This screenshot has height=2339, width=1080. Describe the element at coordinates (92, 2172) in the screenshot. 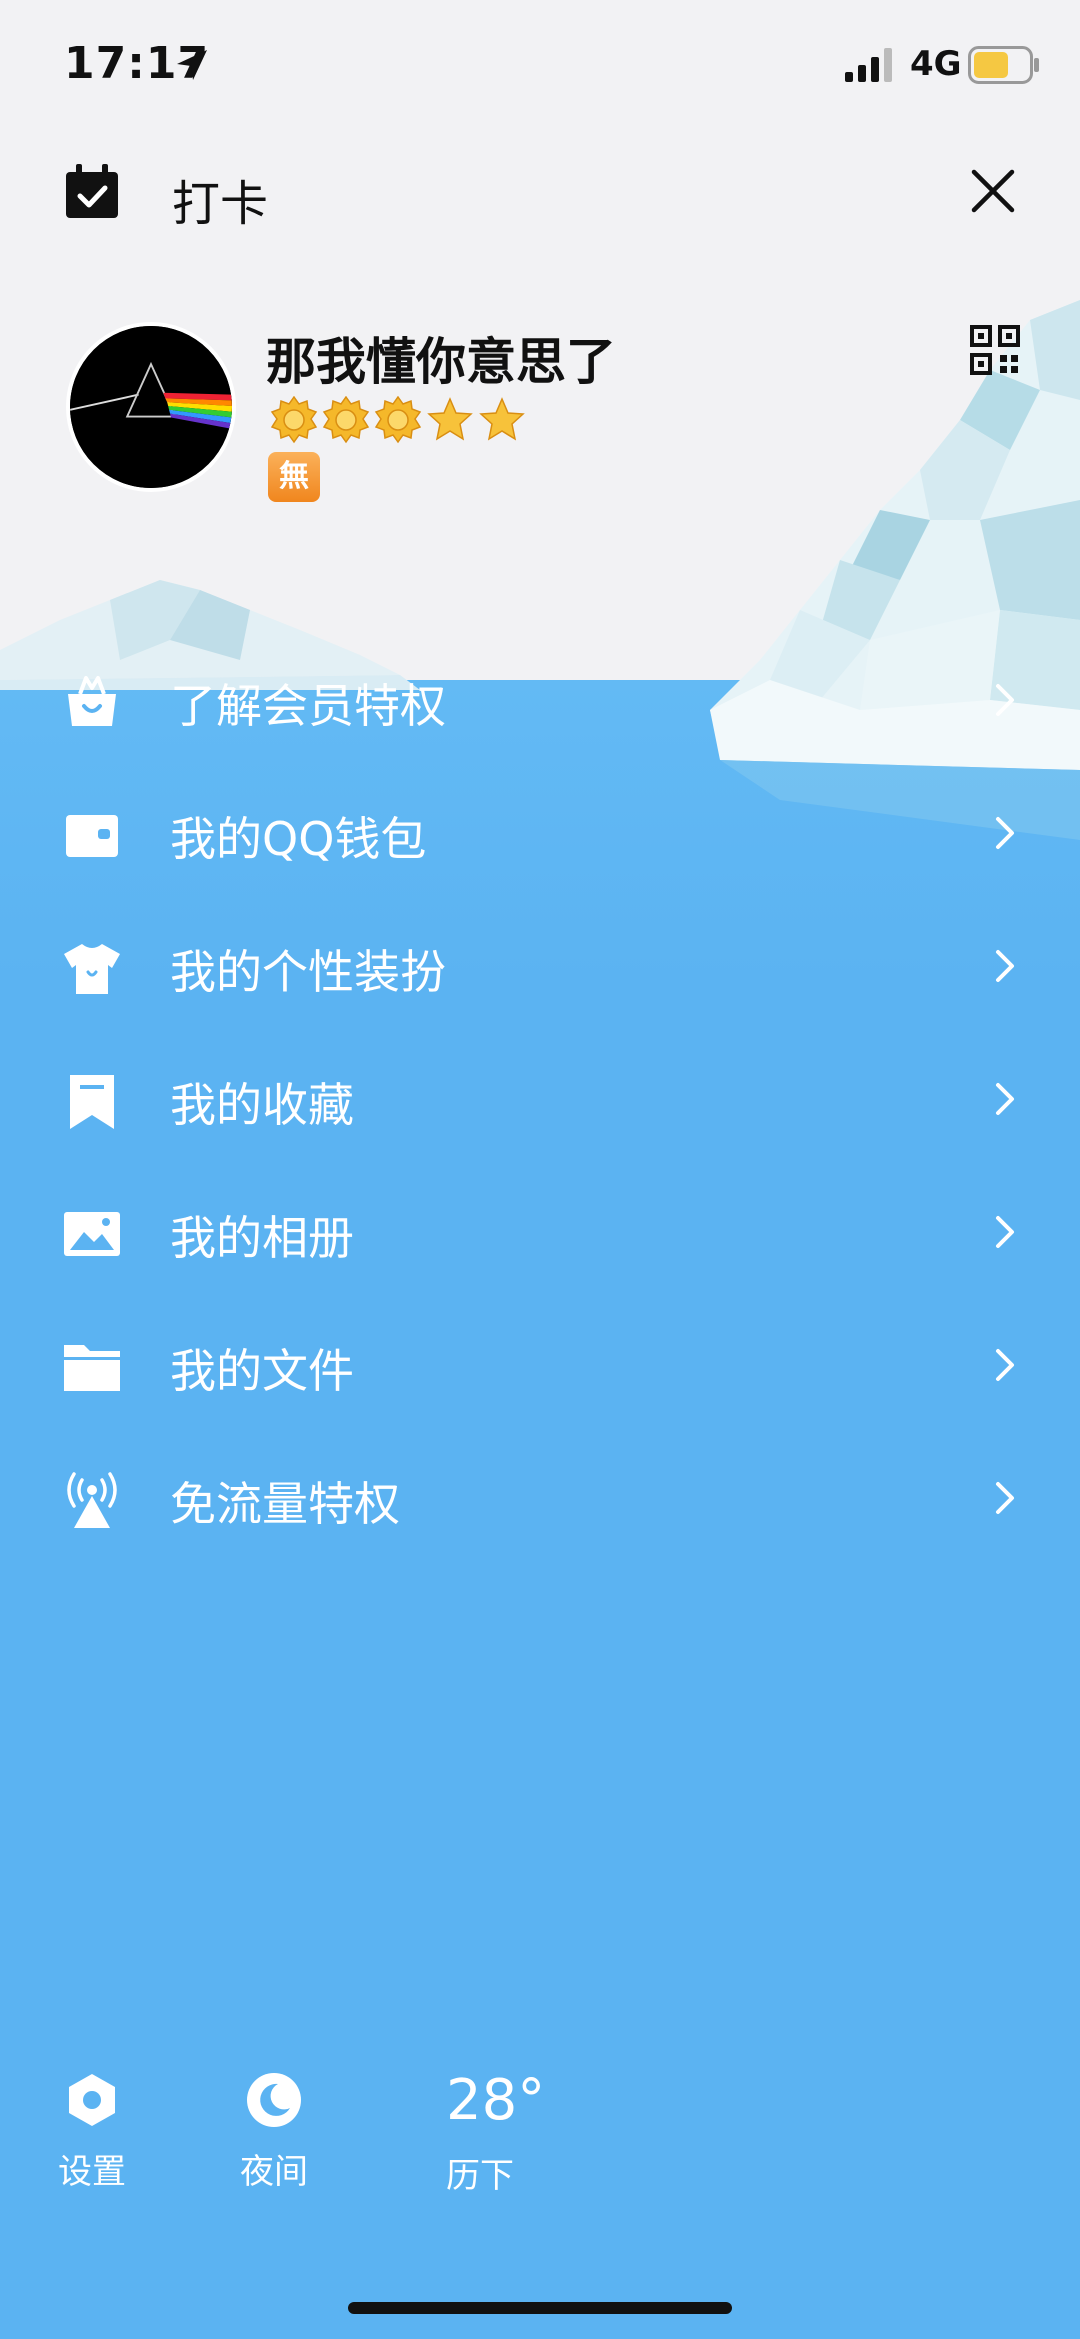

I see `settings-label: 设置` at that location.